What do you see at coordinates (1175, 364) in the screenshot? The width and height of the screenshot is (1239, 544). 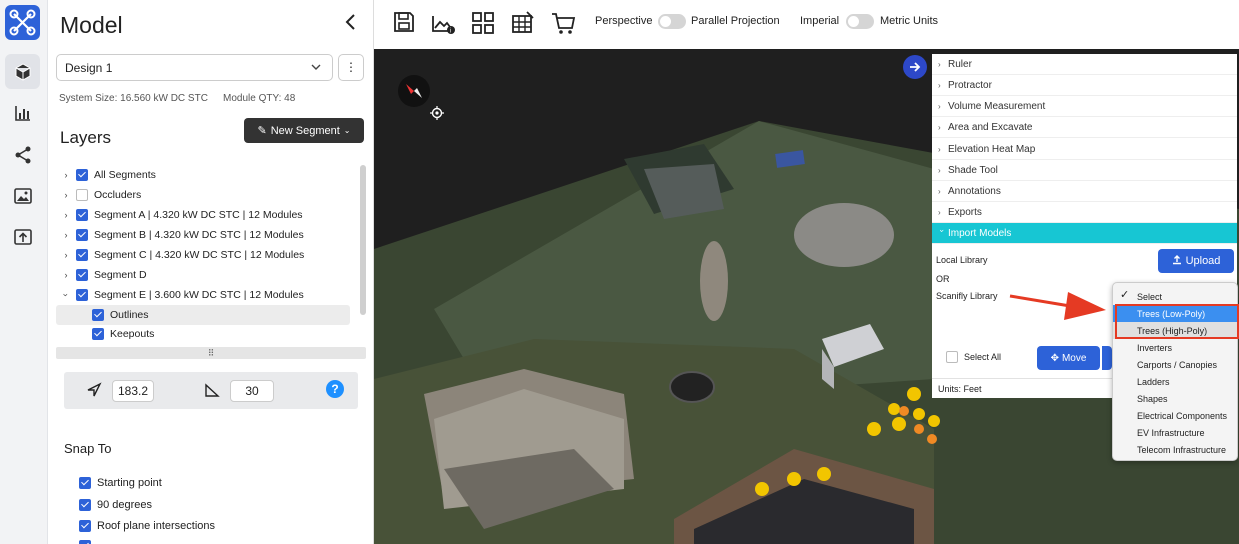 I see `dropdown-option: Carports / Canopies` at bounding box center [1175, 364].